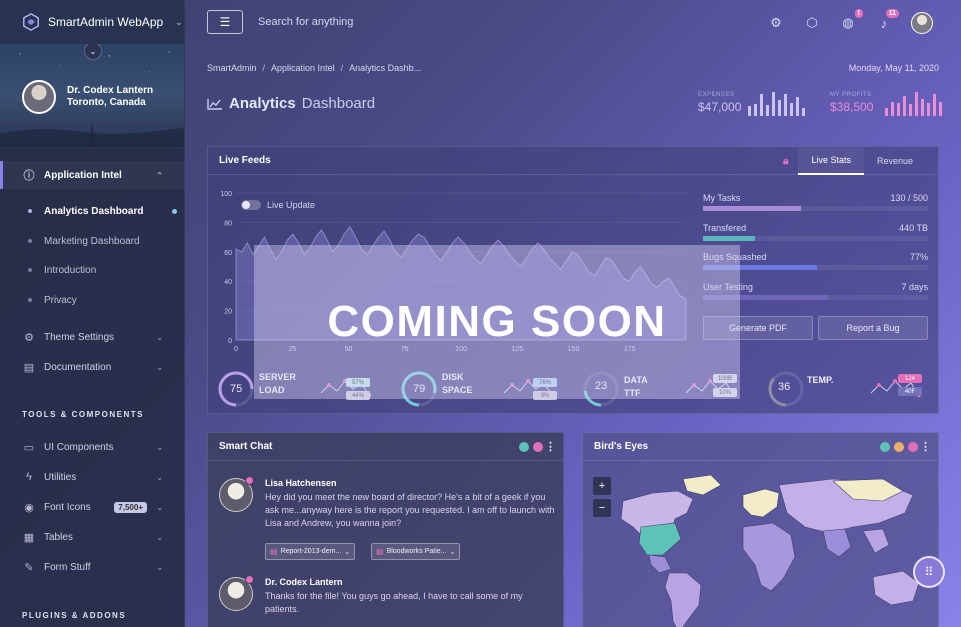 This screenshot has height=627, width=961. What do you see at coordinates (29, 537) in the screenshot?
I see `table-icon: ▦` at bounding box center [29, 537].